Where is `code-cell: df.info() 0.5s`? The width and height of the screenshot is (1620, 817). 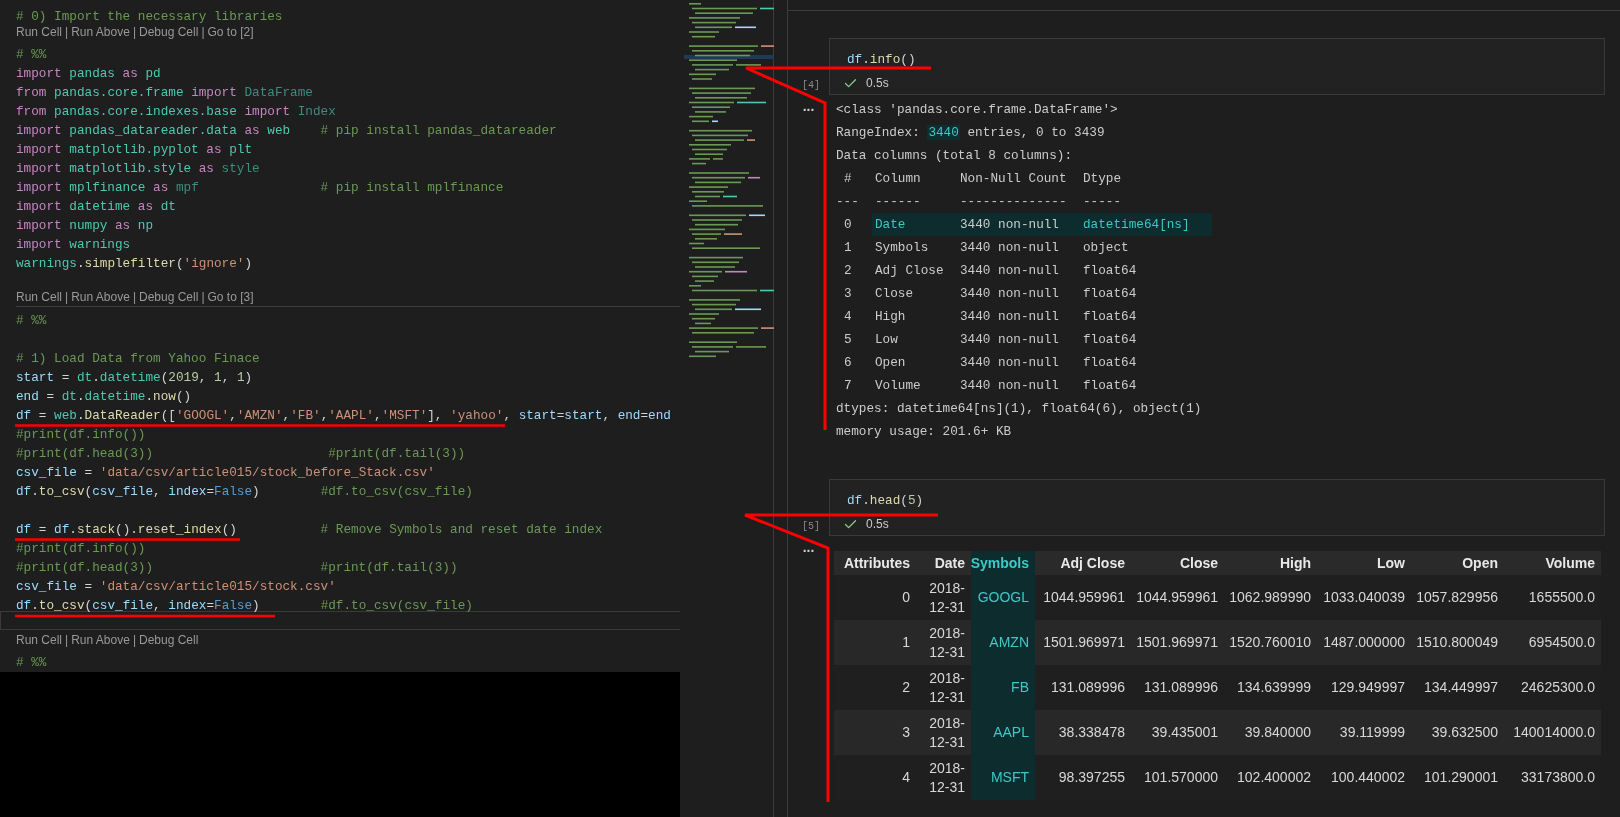 code-cell: df.info() 0.5s is located at coordinates (1217, 66).